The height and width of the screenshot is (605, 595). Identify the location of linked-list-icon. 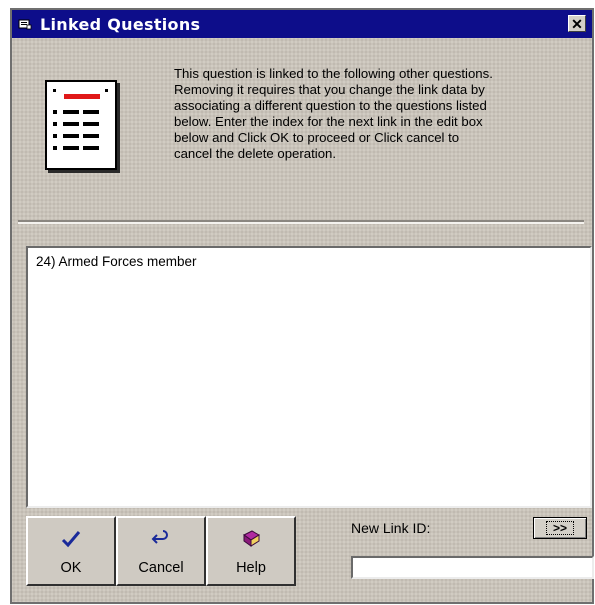
(81, 125).